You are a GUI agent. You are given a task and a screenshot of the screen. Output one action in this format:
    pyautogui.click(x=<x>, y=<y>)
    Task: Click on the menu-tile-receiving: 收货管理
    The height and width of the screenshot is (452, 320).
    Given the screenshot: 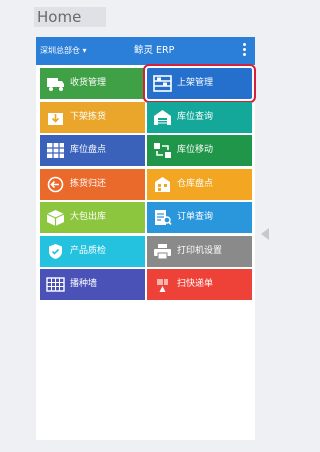 What is the action you would take?
    pyautogui.click(x=92, y=83)
    